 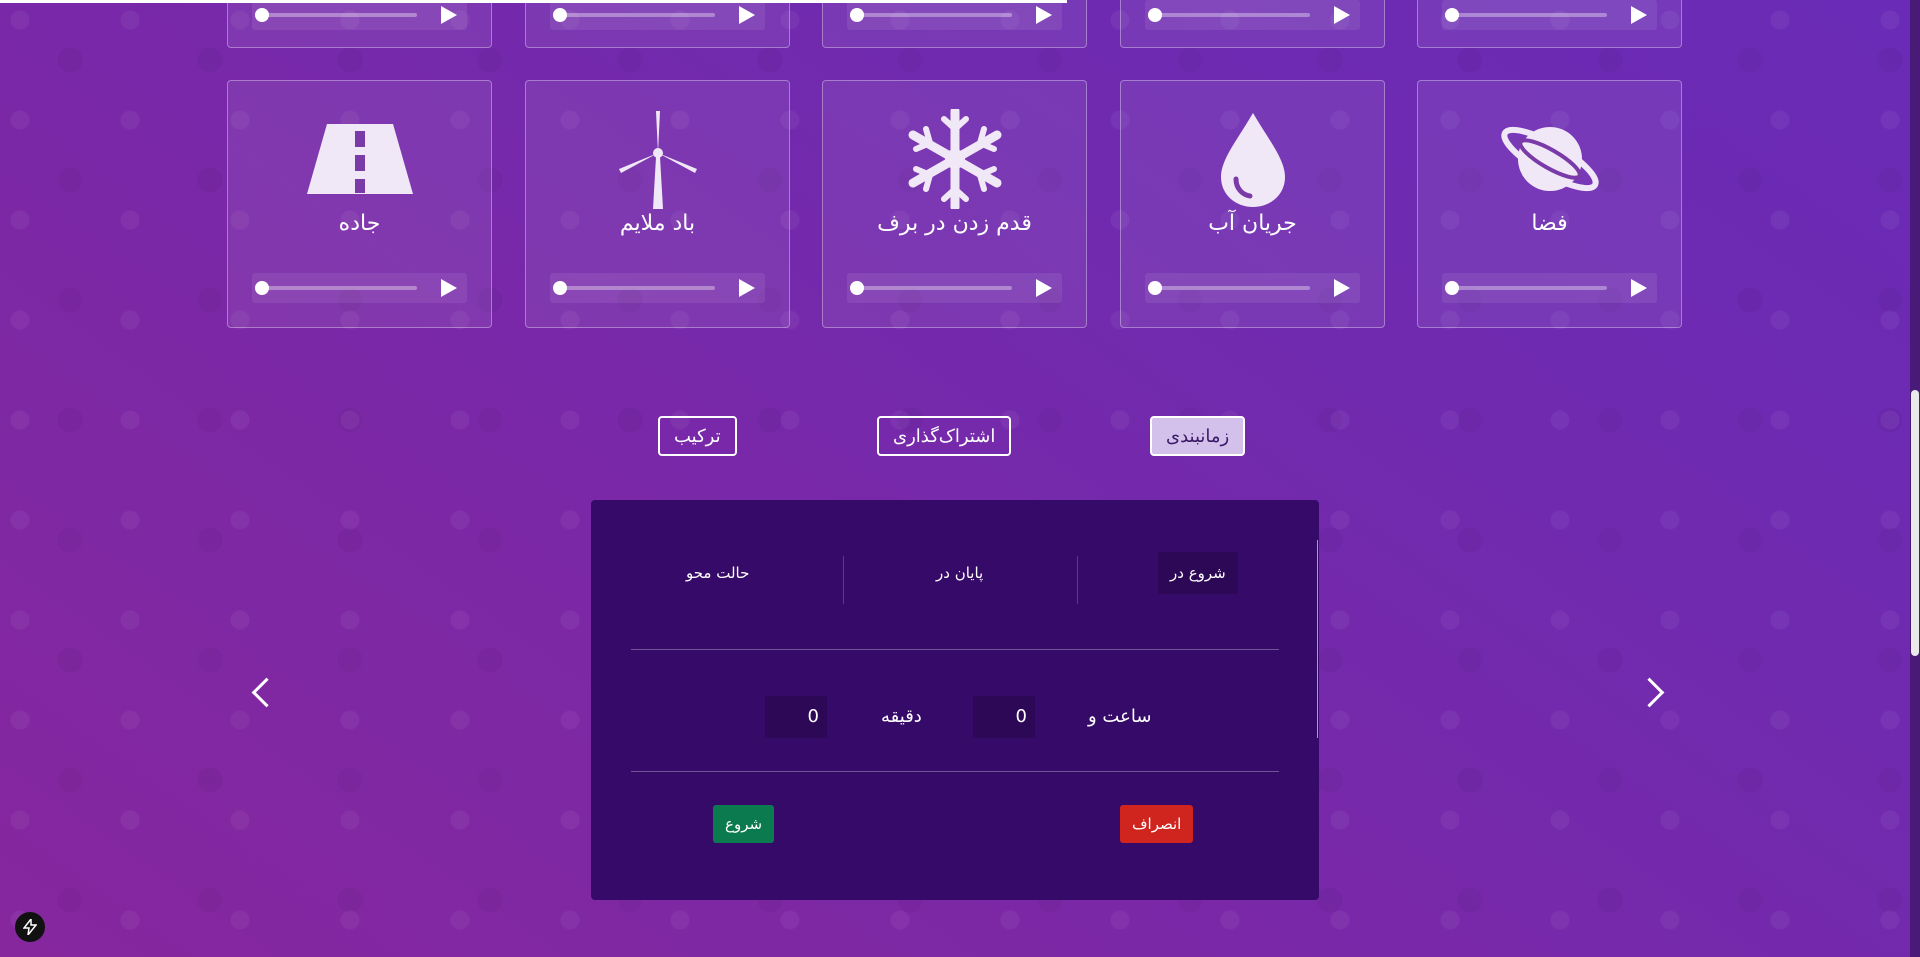 I want to click on start-button: شروع, so click(x=744, y=824).